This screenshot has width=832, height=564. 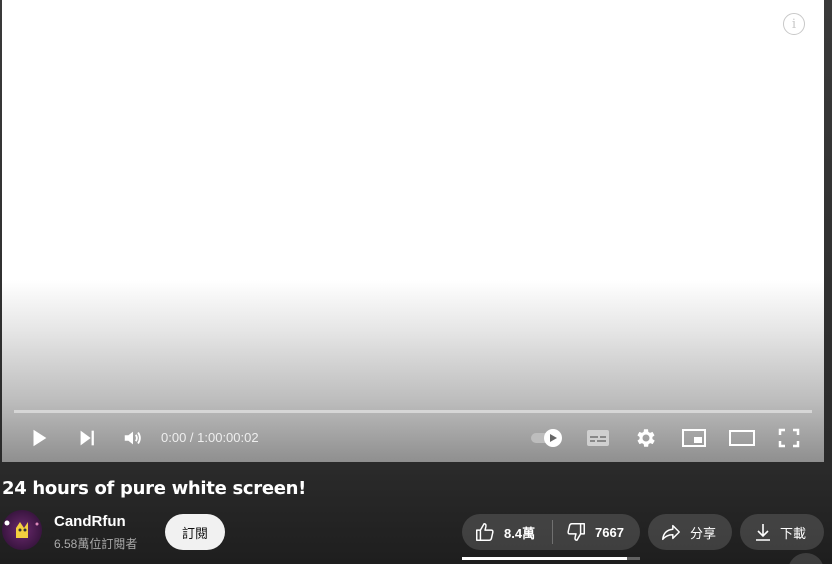 I want to click on fullscreen-icon, so click(x=789, y=438).